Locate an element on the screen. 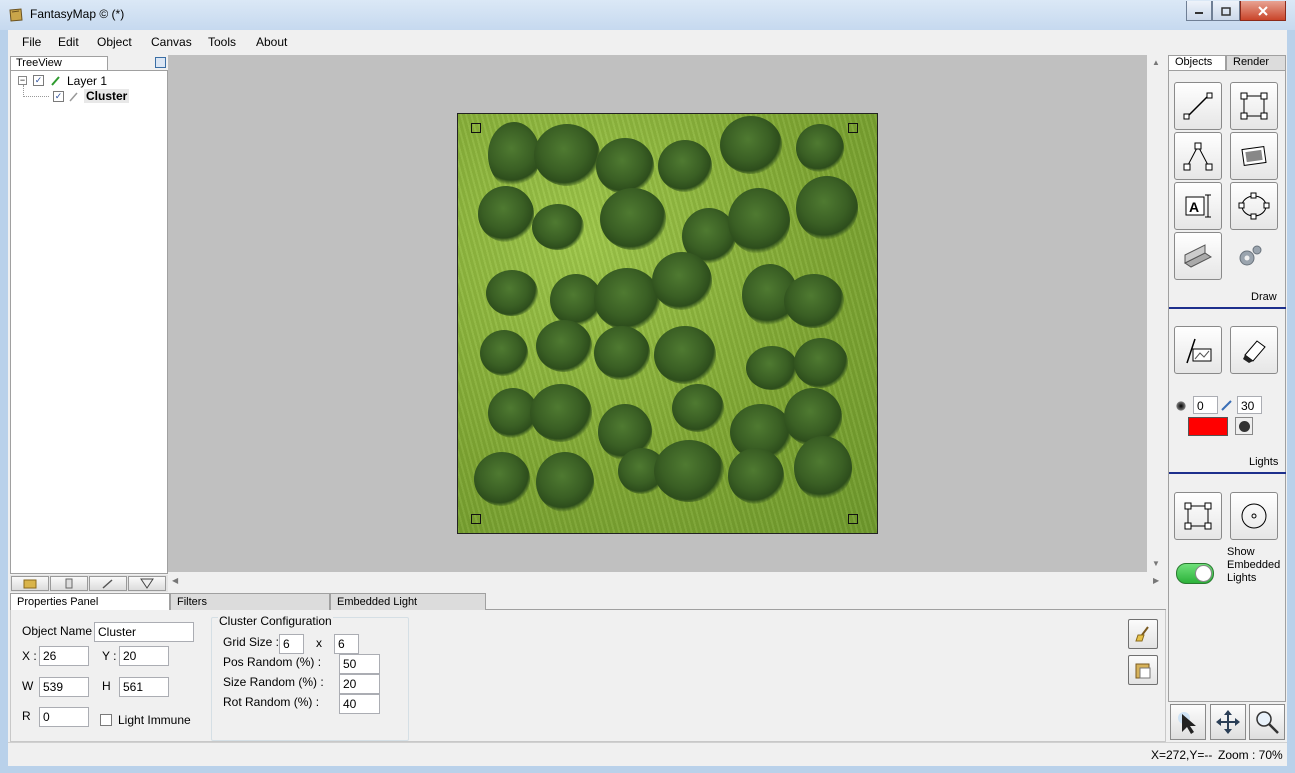  ellipse-tool-button is located at coordinates (1254, 206).